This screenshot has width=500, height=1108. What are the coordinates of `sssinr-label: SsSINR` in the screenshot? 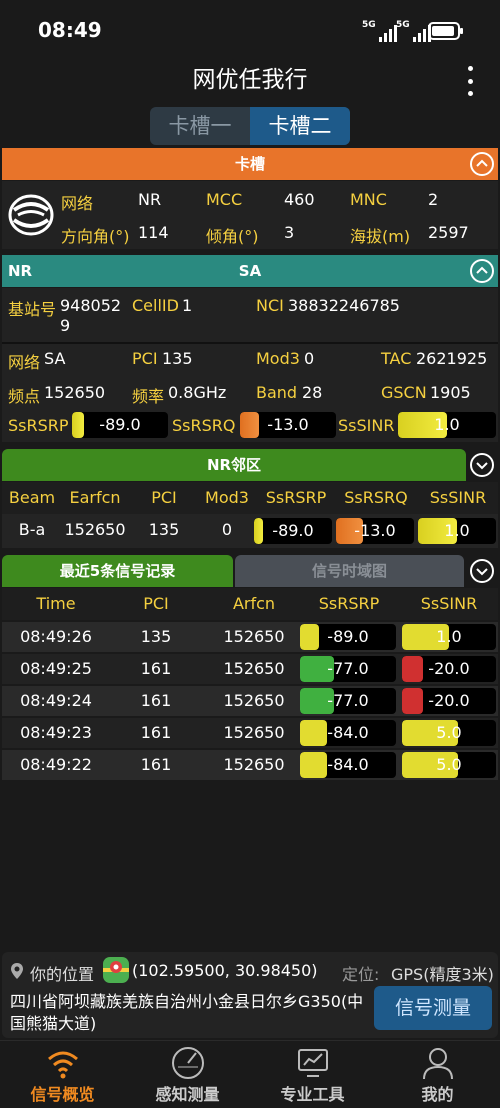 It's located at (366, 425).